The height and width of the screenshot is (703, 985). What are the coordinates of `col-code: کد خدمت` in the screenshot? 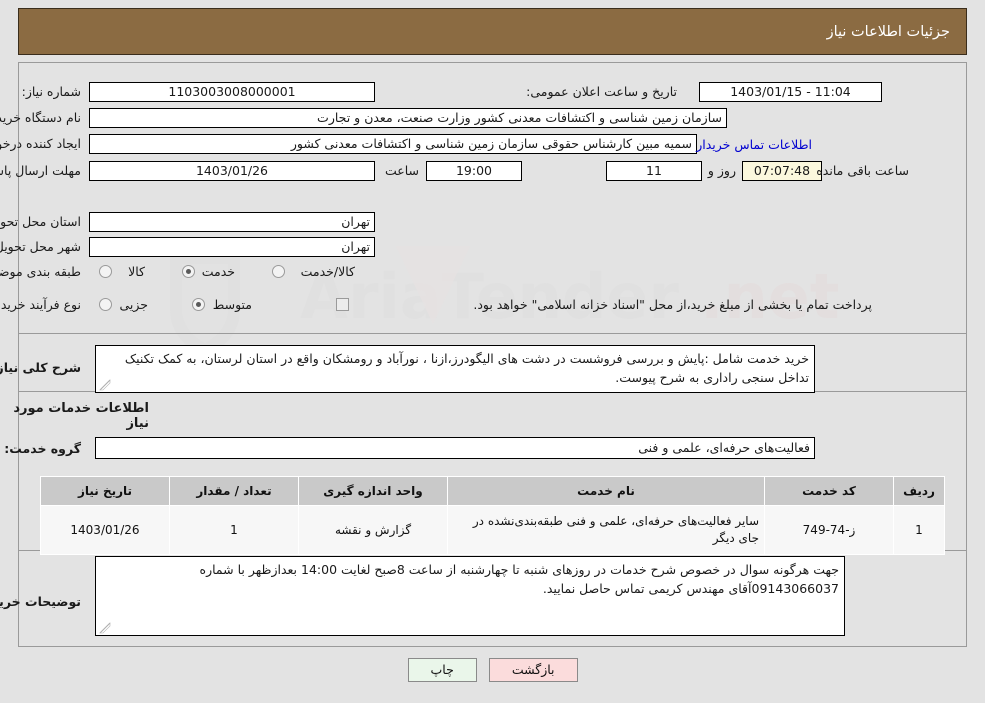 It's located at (829, 491).